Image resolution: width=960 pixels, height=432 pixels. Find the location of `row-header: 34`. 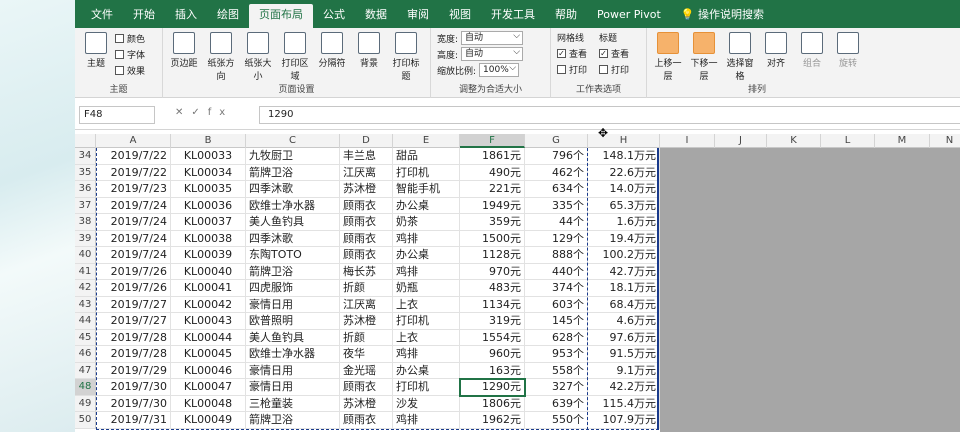

row-header: 34 is located at coordinates (85, 156).